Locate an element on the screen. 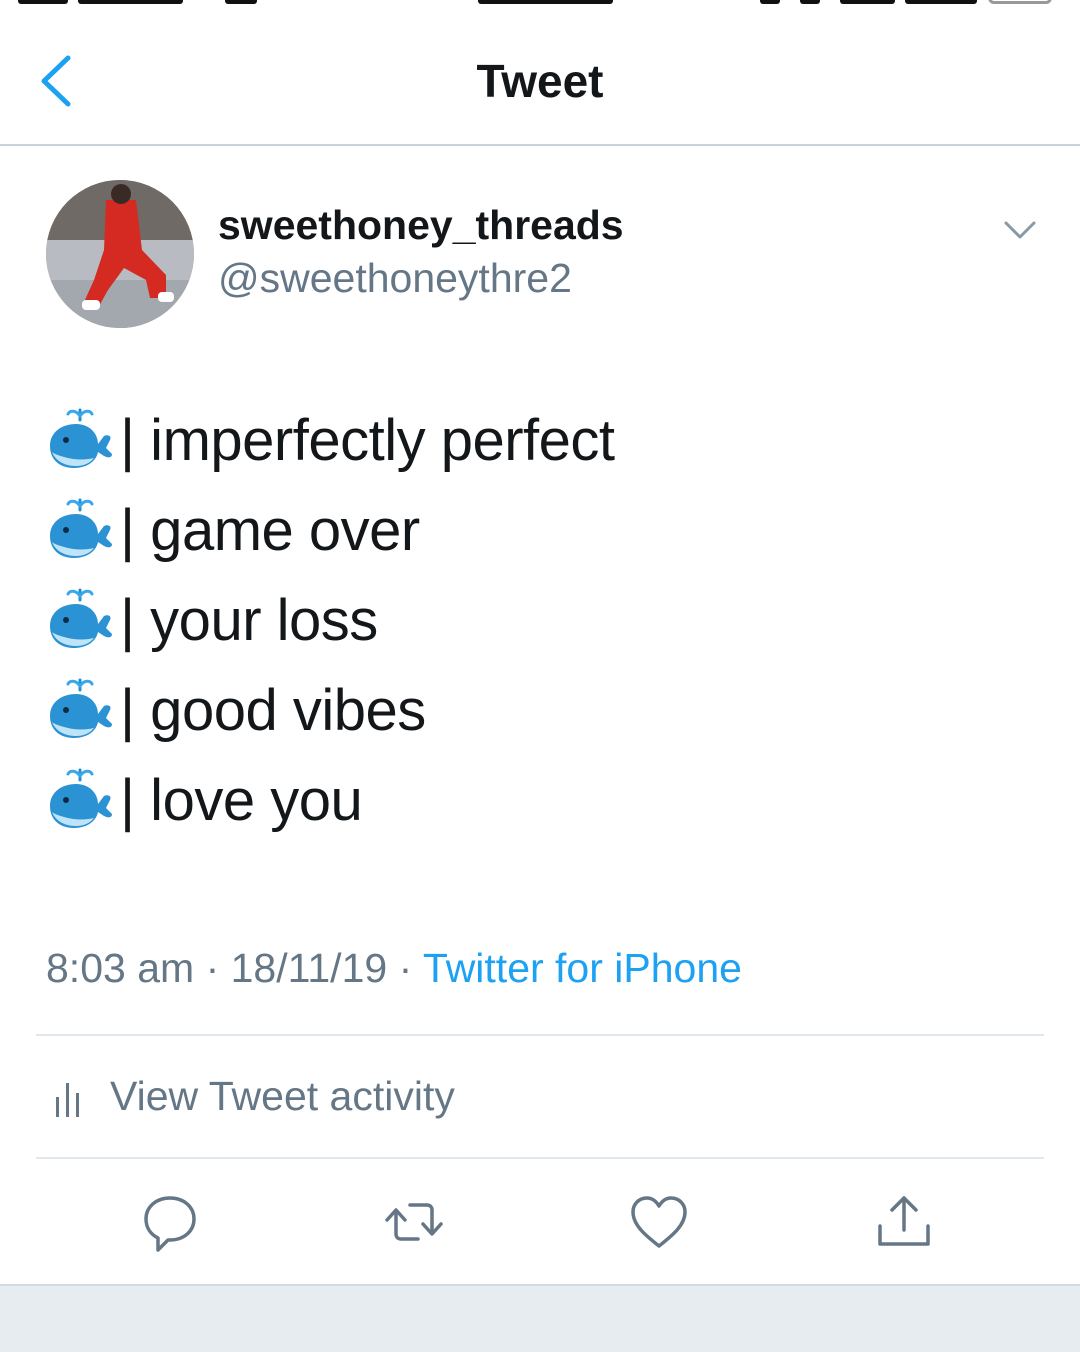 The image size is (1080, 1352). share-button is located at coordinates (904, 1222).